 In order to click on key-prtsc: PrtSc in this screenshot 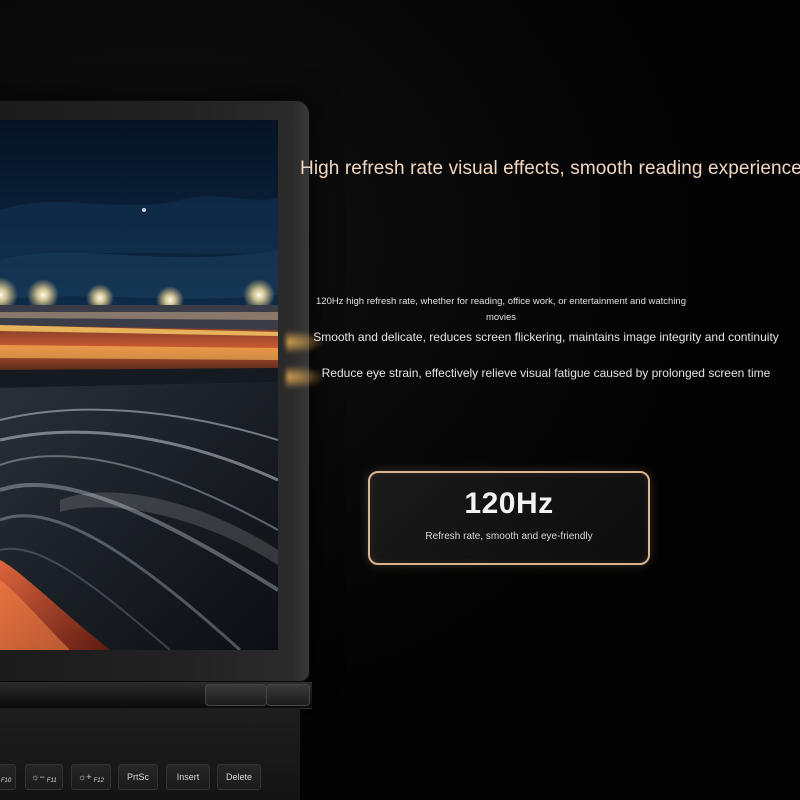, I will do `click(138, 777)`.